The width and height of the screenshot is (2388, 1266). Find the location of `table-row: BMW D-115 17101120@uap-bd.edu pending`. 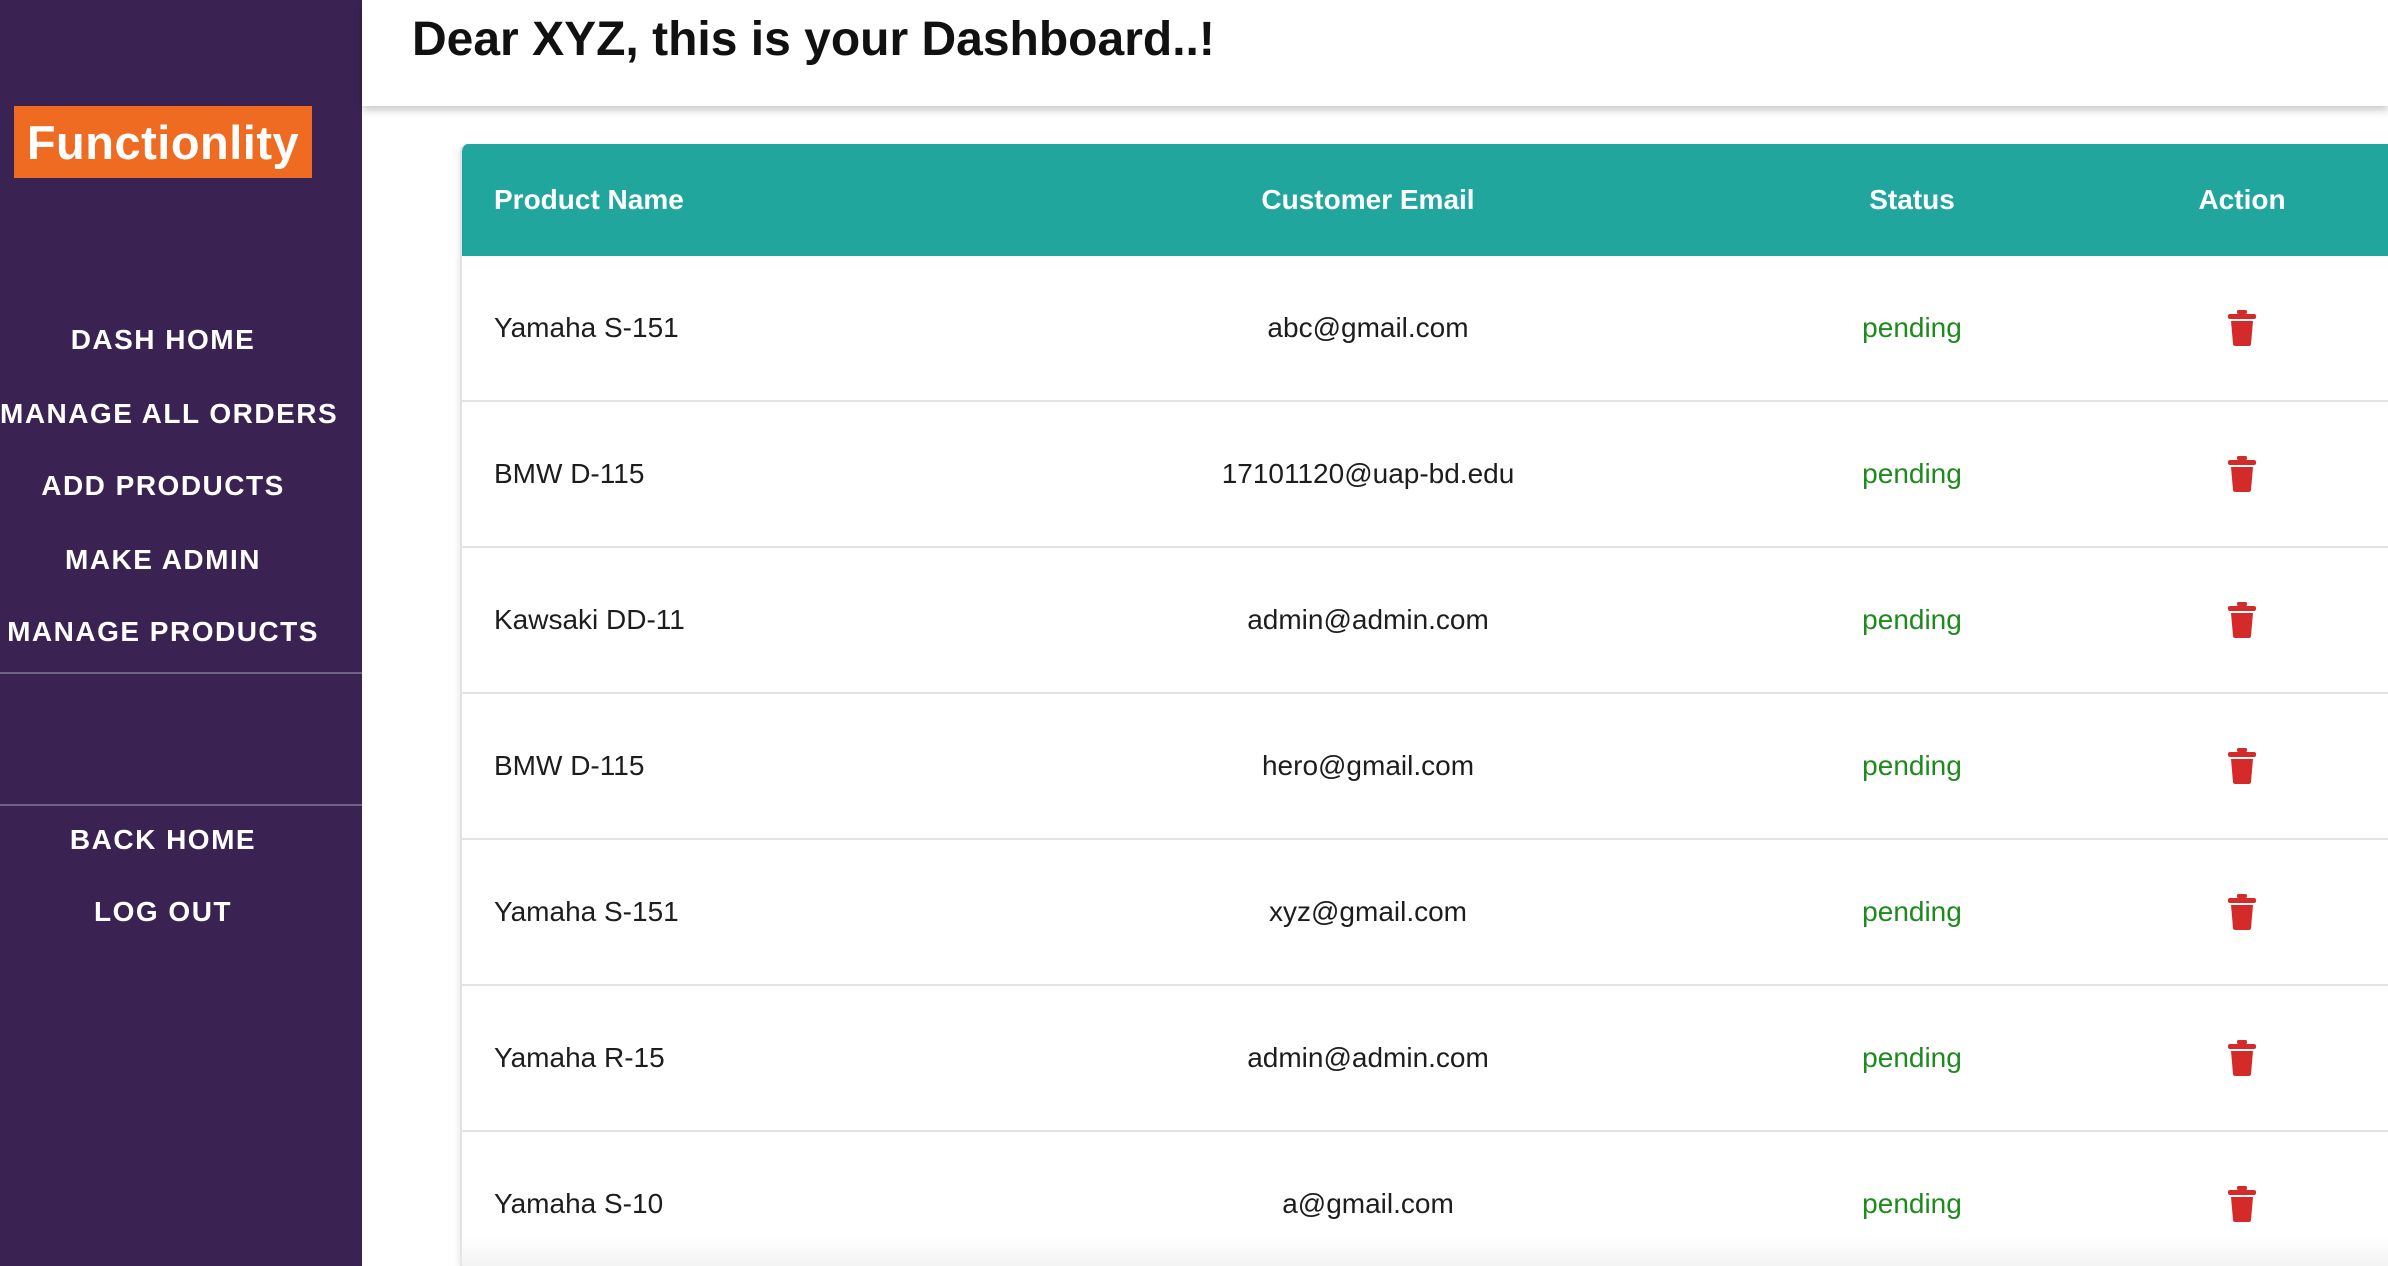

table-row: BMW D-115 17101120@uap-bd.edu pending is located at coordinates (1425, 475).